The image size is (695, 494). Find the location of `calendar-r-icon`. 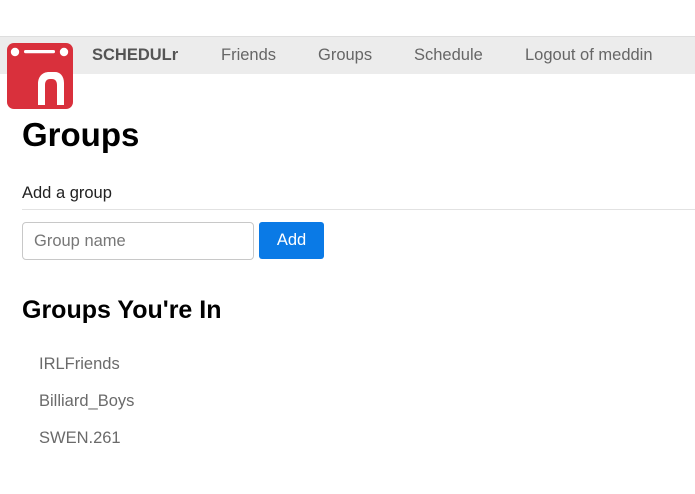

calendar-r-icon is located at coordinates (40, 76).